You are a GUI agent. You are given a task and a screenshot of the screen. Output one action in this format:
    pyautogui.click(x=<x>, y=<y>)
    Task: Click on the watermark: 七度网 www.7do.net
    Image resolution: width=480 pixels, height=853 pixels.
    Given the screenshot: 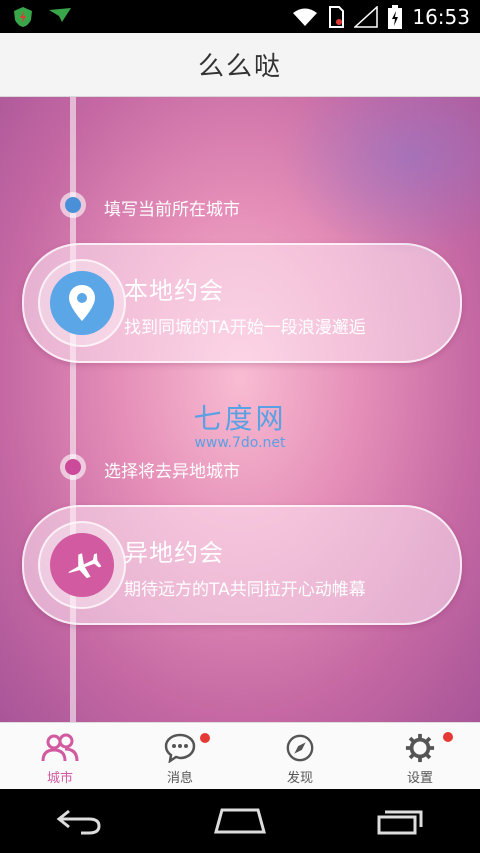 What is the action you would take?
    pyautogui.click(x=240, y=424)
    